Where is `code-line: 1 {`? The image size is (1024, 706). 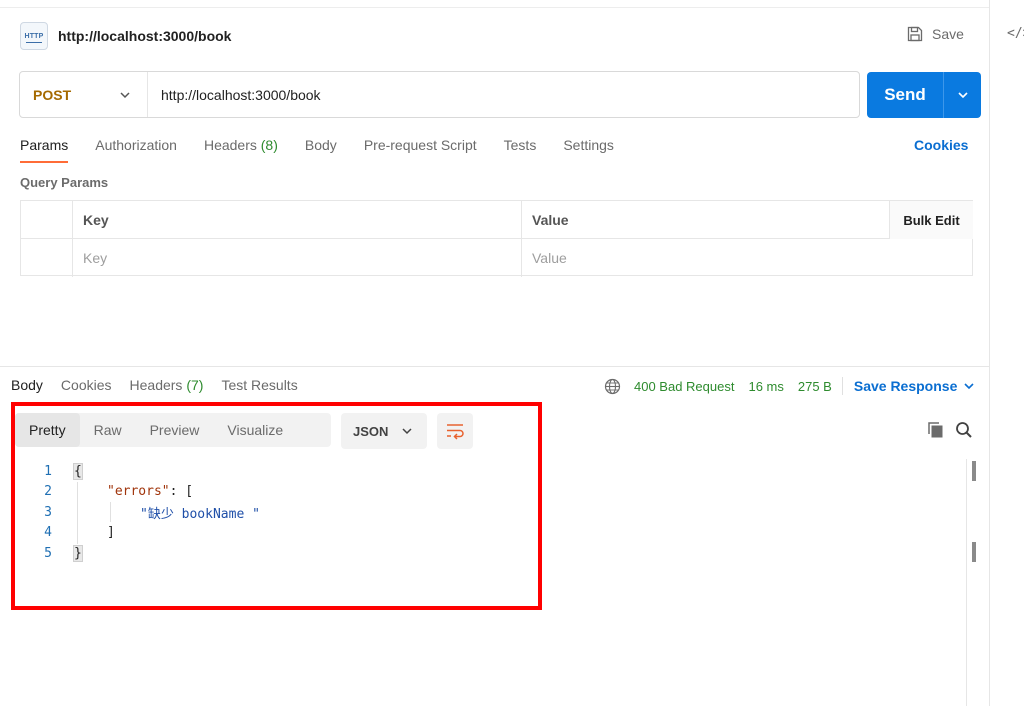
code-line: 1 { is located at coordinates (142, 471).